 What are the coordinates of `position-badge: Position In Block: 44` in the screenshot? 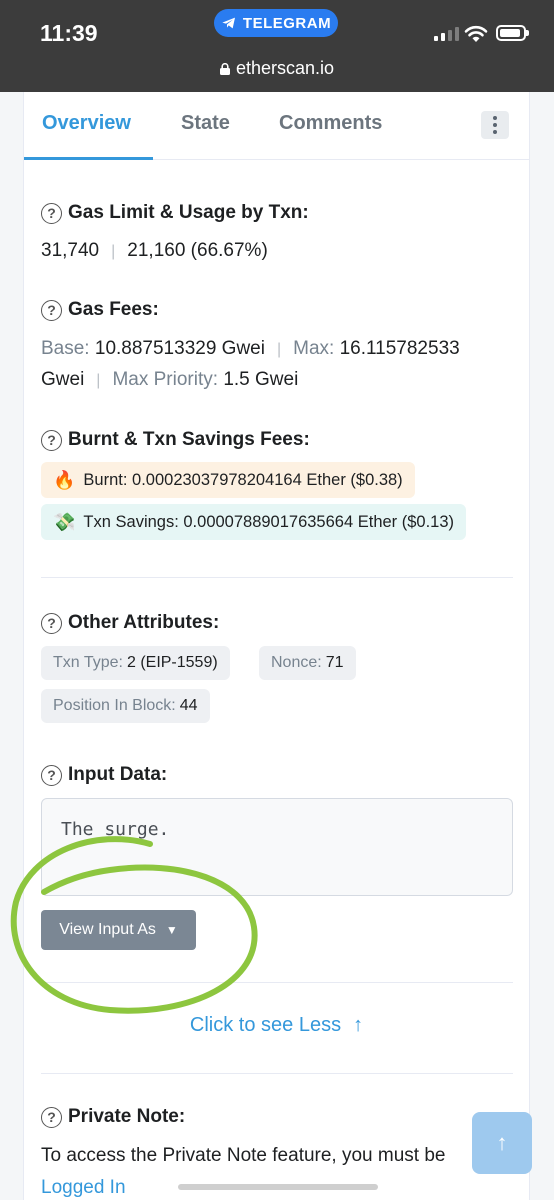 It's located at (125, 706).